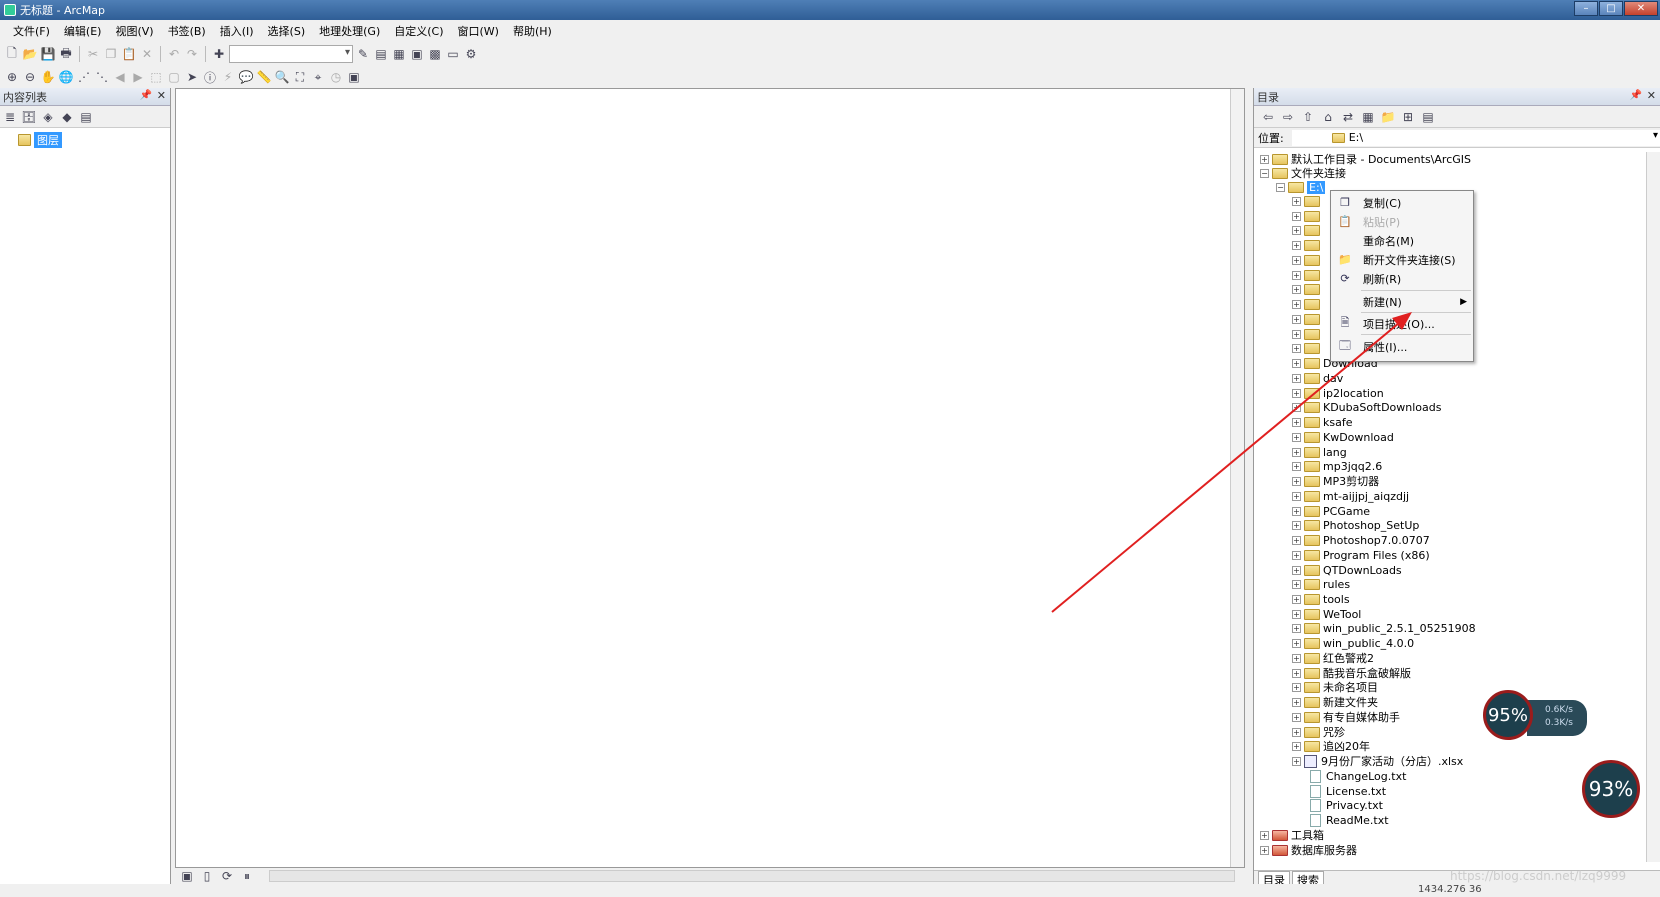  What do you see at coordinates (30, 54) in the screenshot?
I see `open-icon: 📂` at bounding box center [30, 54].